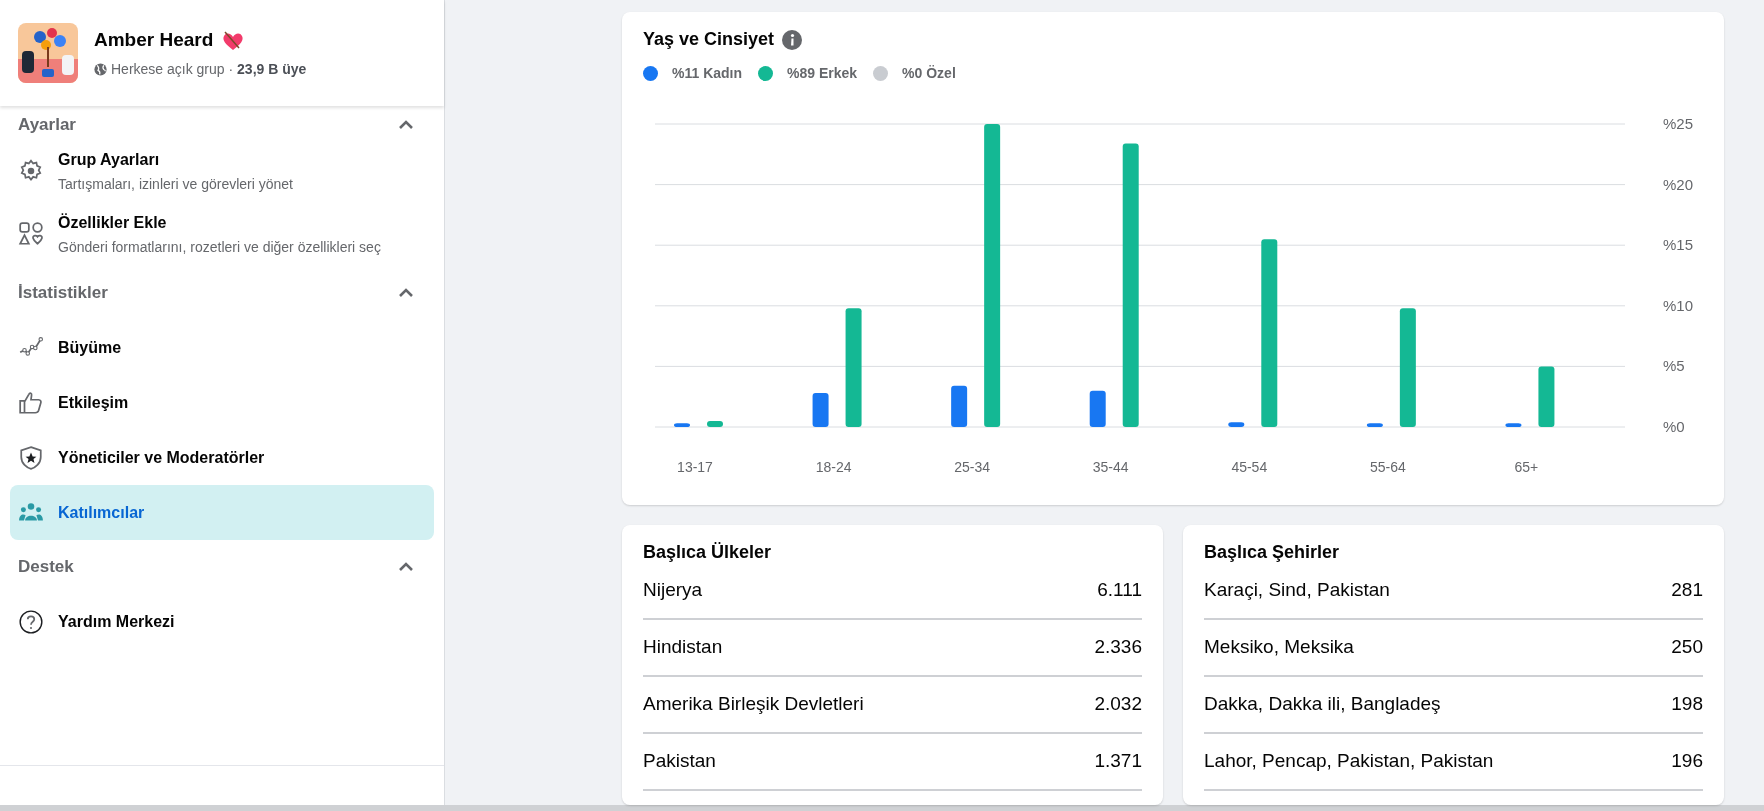 The width and height of the screenshot is (1764, 811). I want to click on item-label: Büyüme, so click(90, 347).